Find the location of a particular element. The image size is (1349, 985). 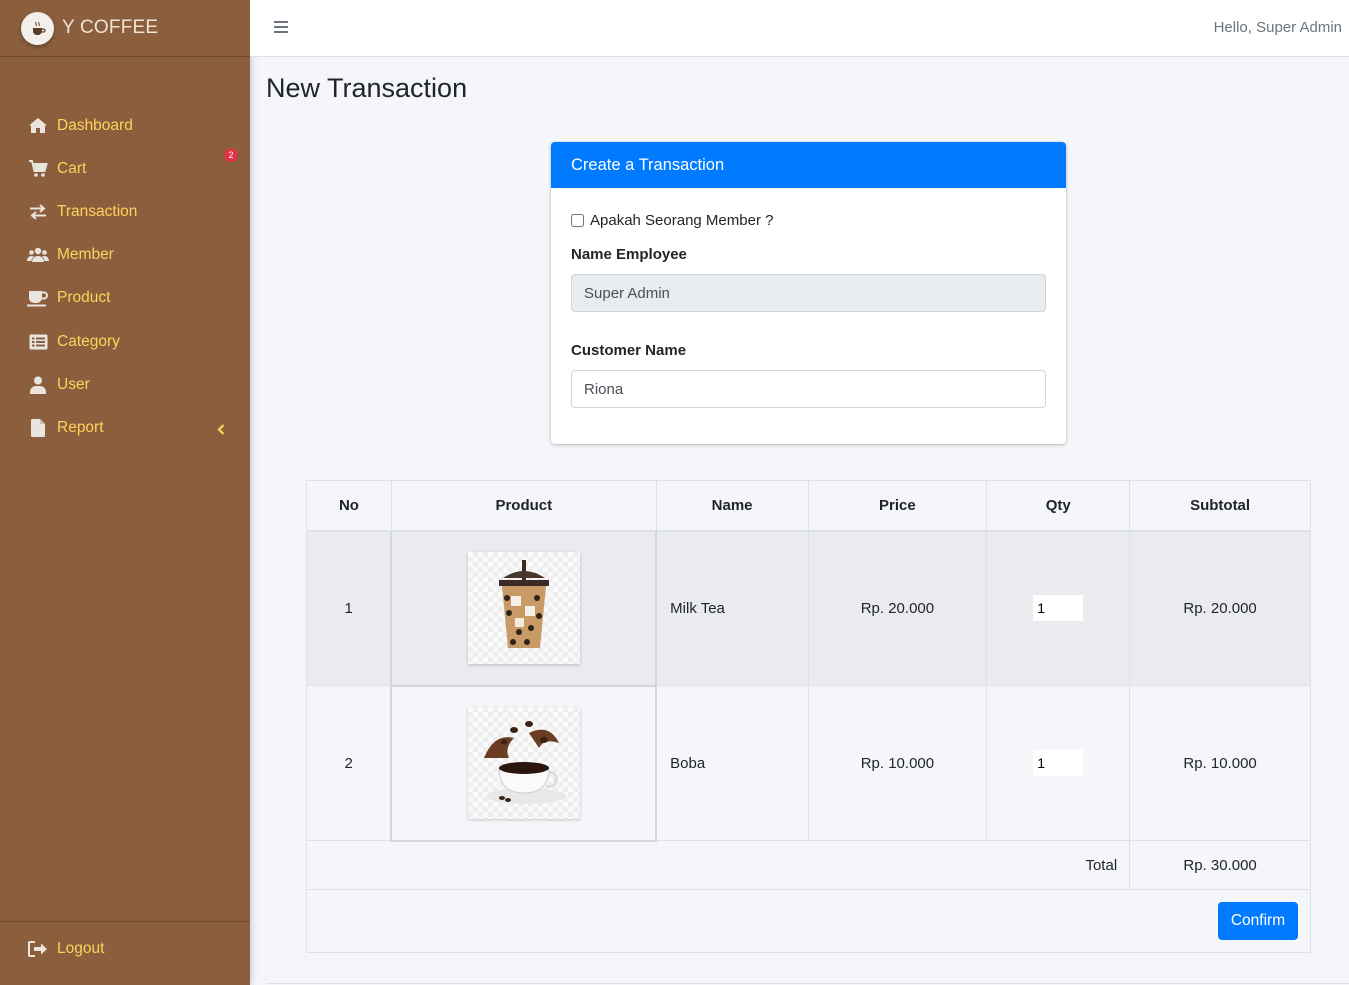

logout-link: Logout is located at coordinates (65, 949).